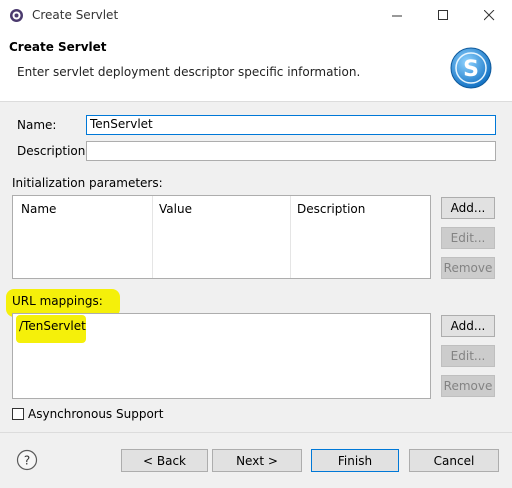 The width and height of the screenshot is (512, 488). What do you see at coordinates (75, 15) in the screenshot?
I see `window-title: Create Servlet` at bounding box center [75, 15].